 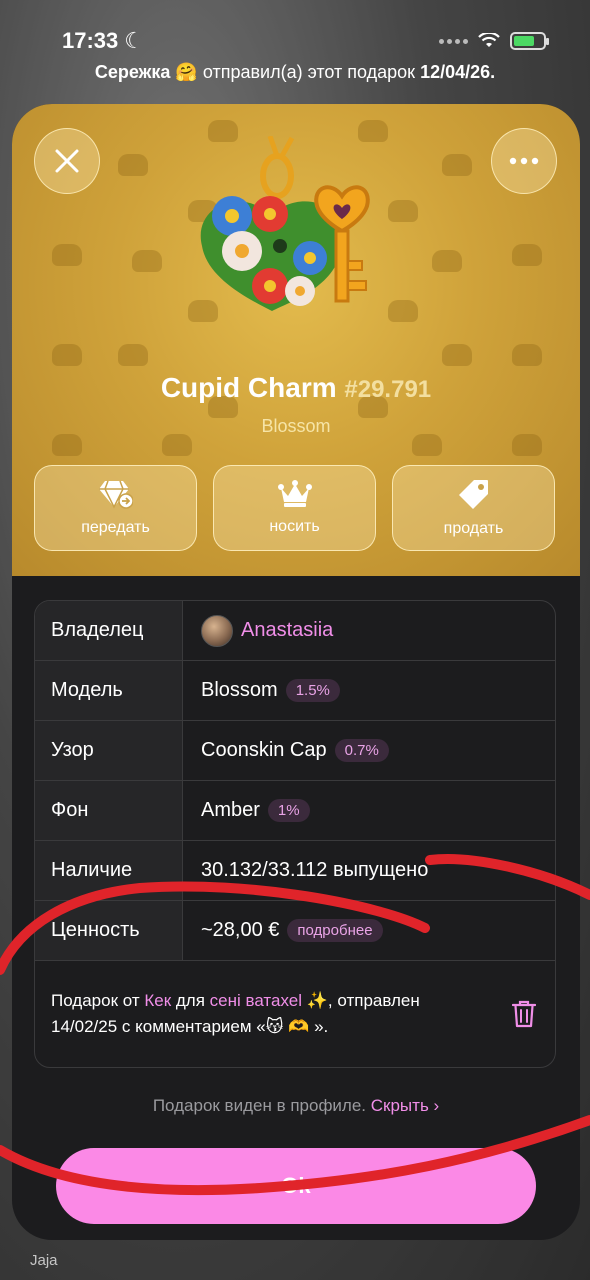 I want to click on background-value: Amber, so click(x=230, y=810).